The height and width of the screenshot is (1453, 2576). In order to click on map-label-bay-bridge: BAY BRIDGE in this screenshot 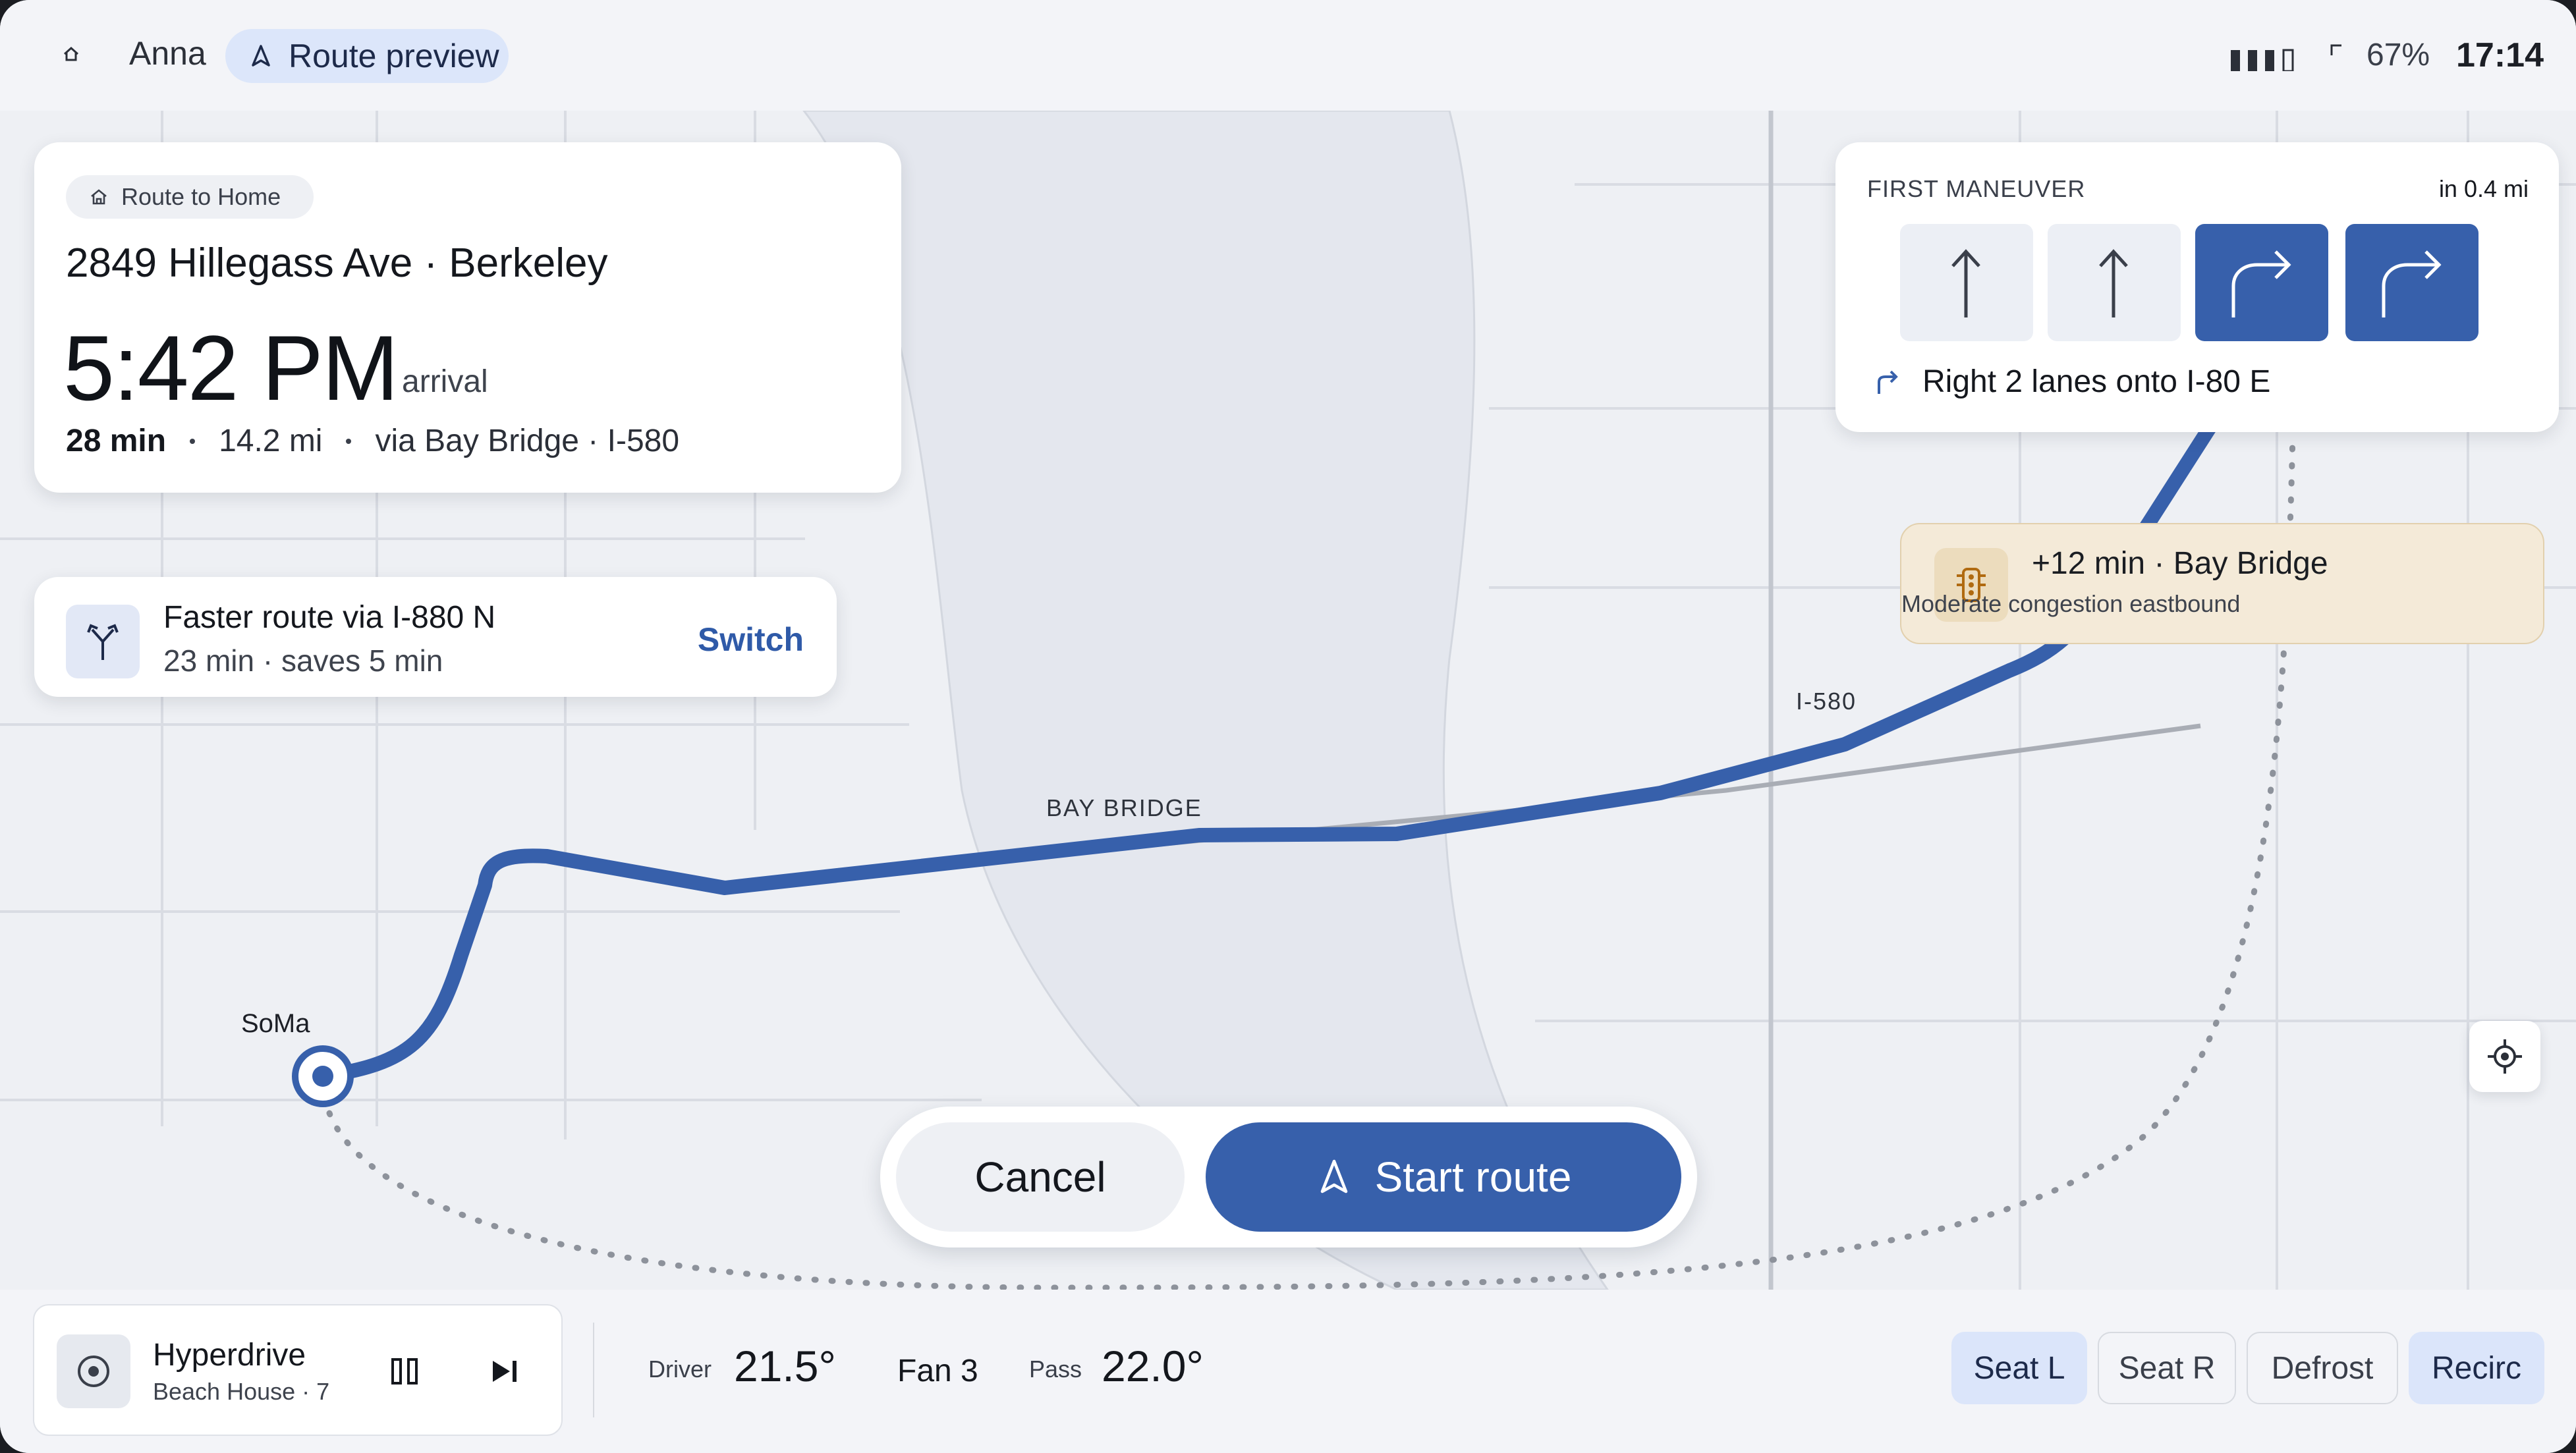, I will do `click(1124, 807)`.